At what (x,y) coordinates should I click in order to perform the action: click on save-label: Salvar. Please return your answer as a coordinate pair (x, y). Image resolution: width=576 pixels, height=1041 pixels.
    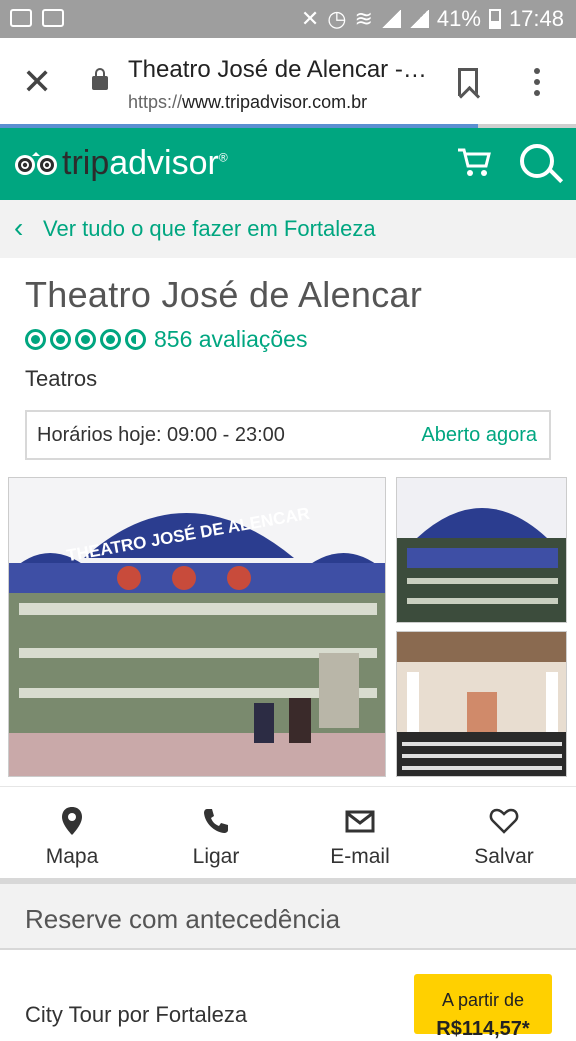
    Looking at the image, I should click on (504, 856).